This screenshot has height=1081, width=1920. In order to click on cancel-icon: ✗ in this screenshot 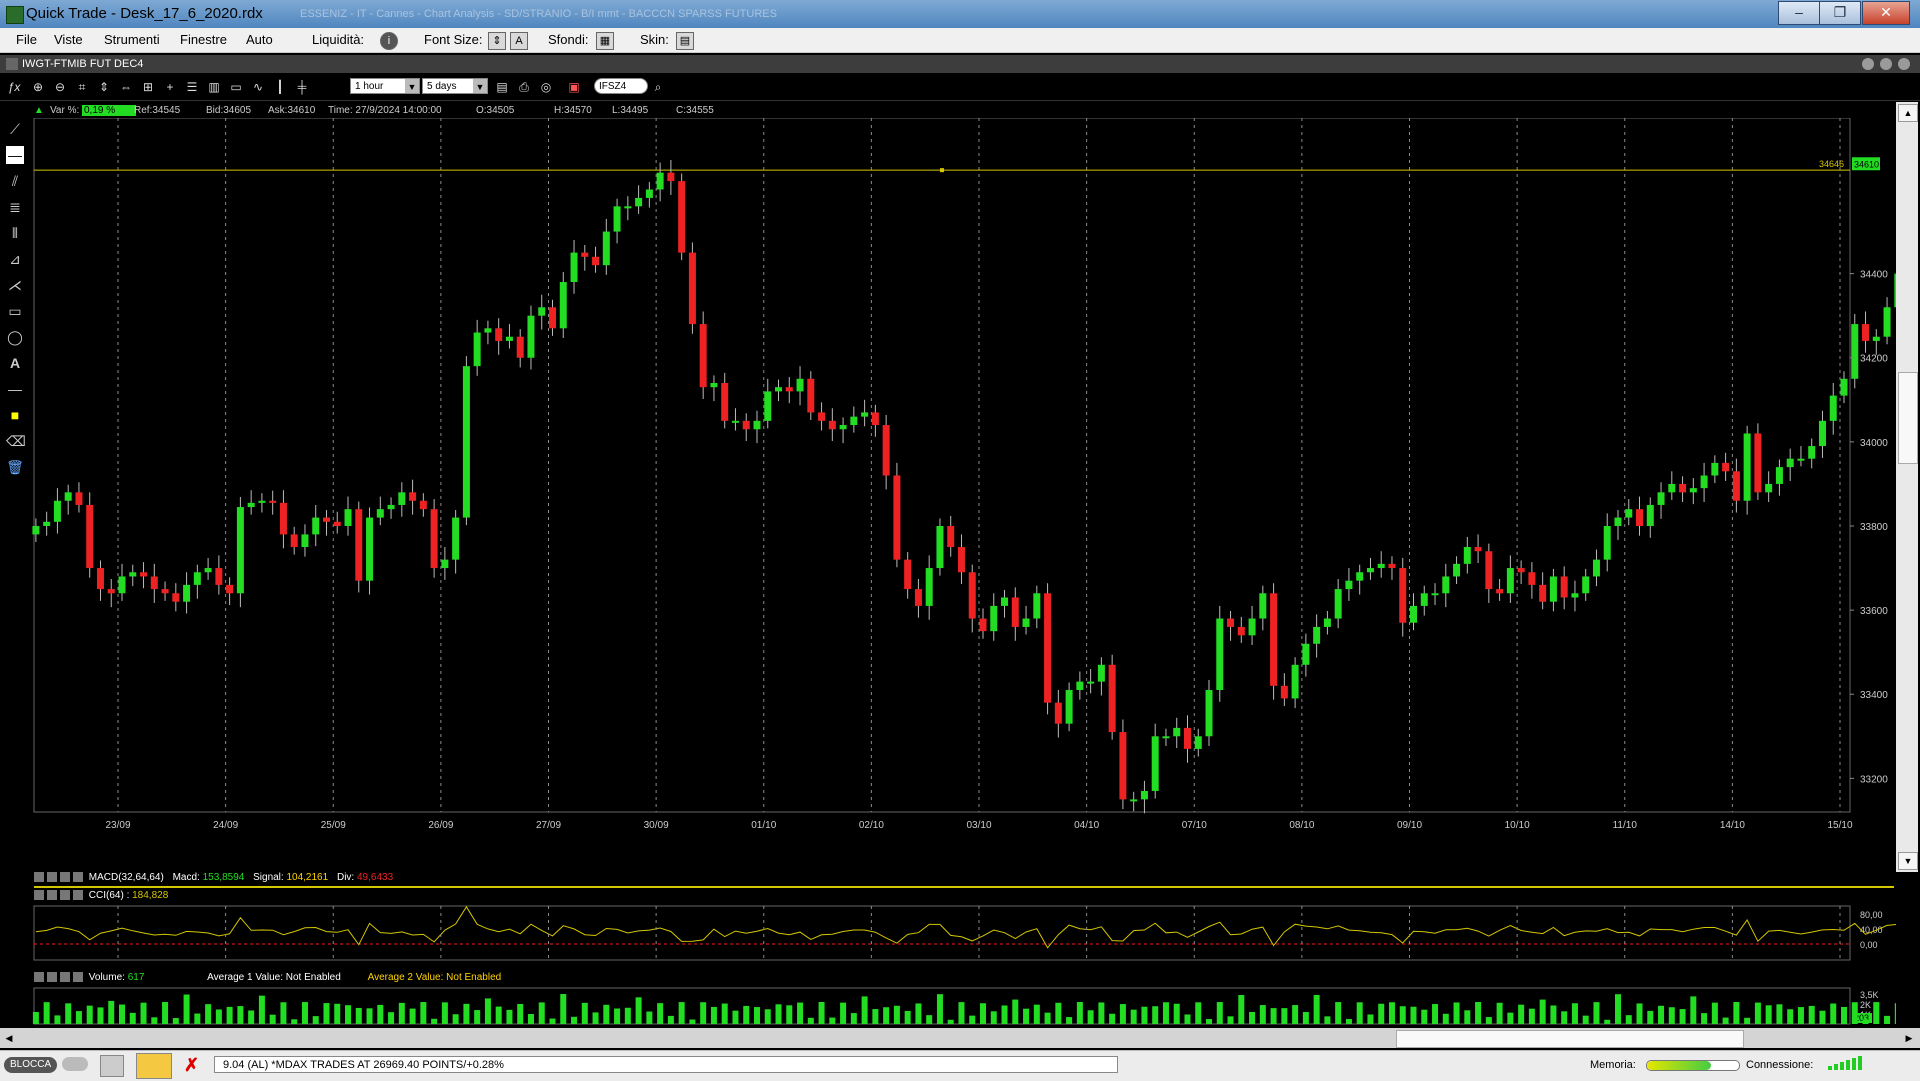, I will do `click(191, 1065)`.